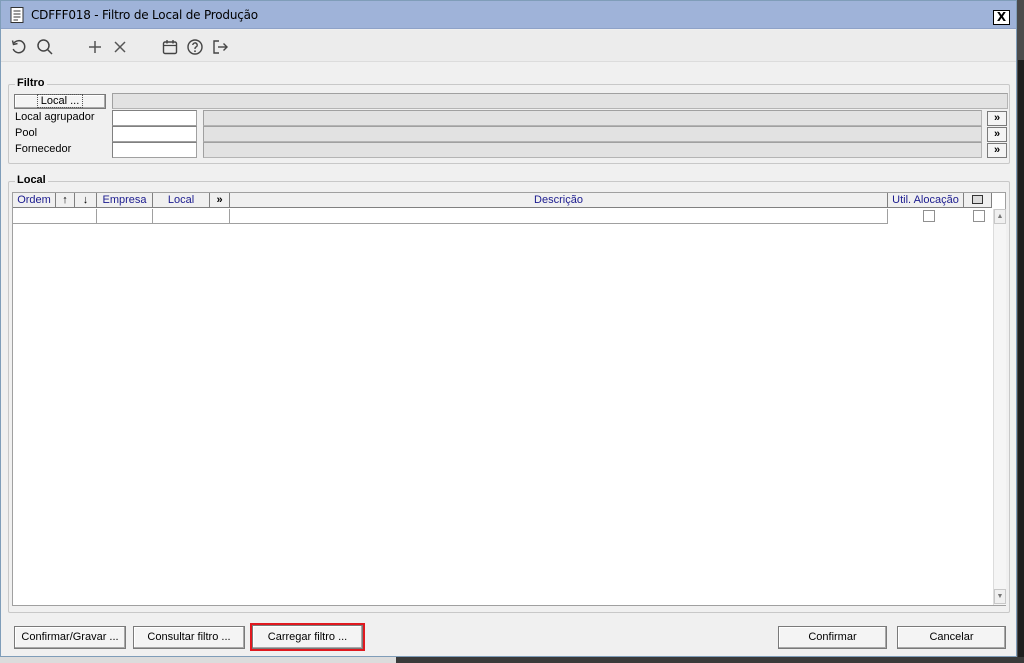  I want to click on search-icon, so click(45, 47).